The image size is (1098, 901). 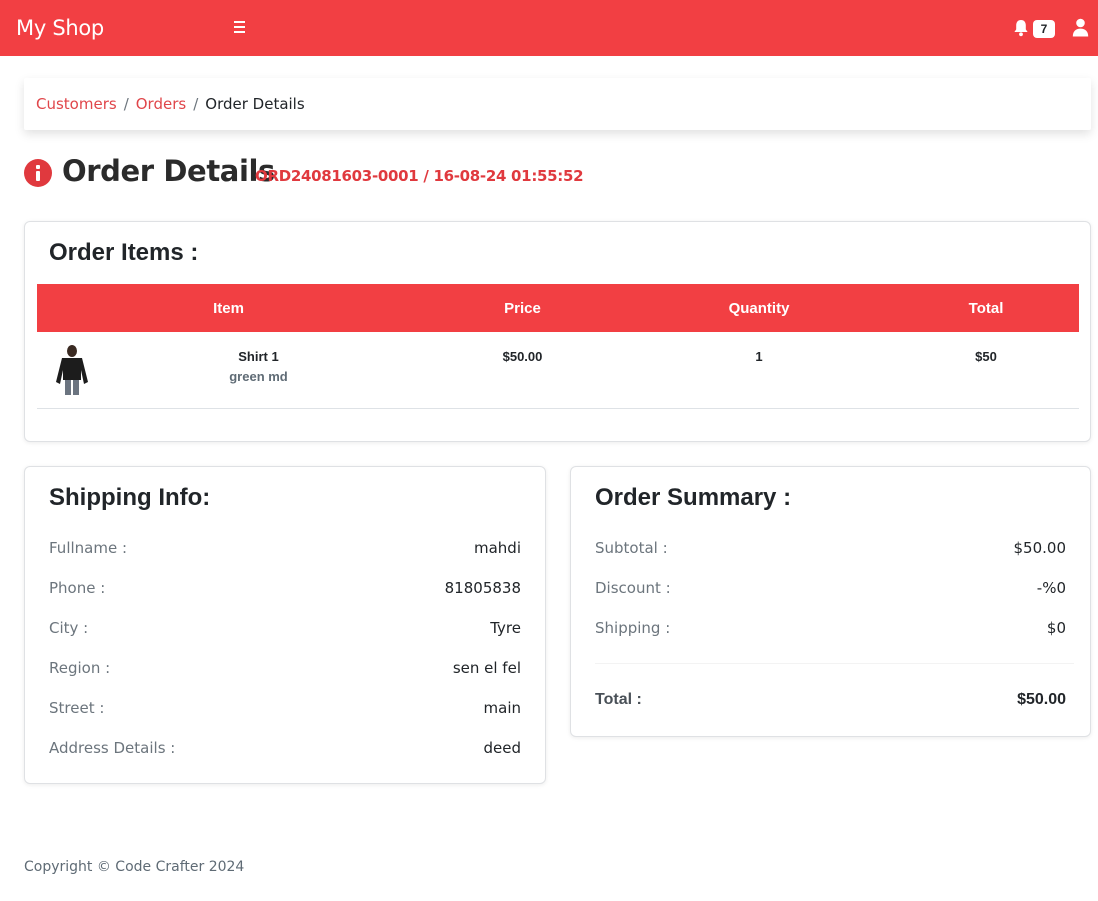 What do you see at coordinates (633, 588) in the screenshot?
I see `field-label: Discount :` at bounding box center [633, 588].